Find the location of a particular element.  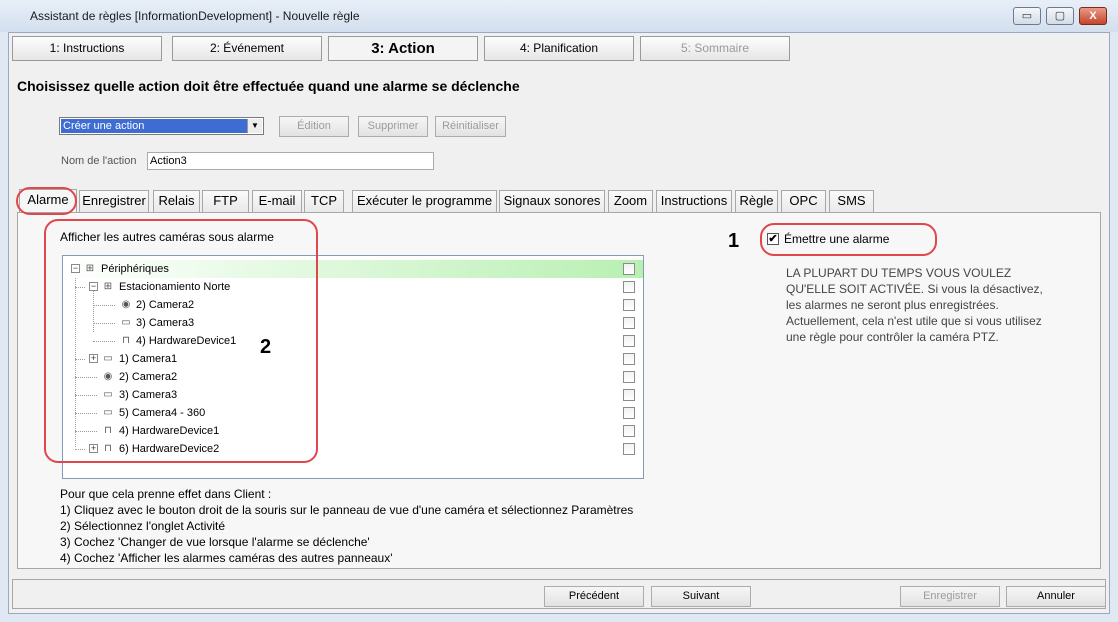

tab-email: E-mail is located at coordinates (277, 201).